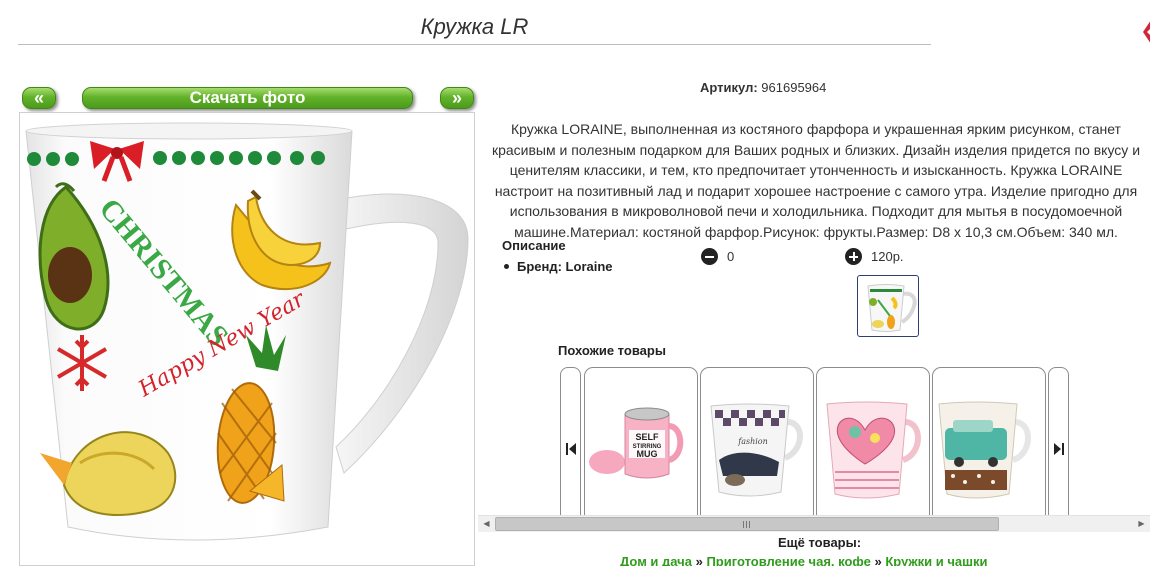 The image size is (1150, 566). Describe the element at coordinates (1141, 524) in the screenshot. I see `scroll-right-icon: ▶` at that location.